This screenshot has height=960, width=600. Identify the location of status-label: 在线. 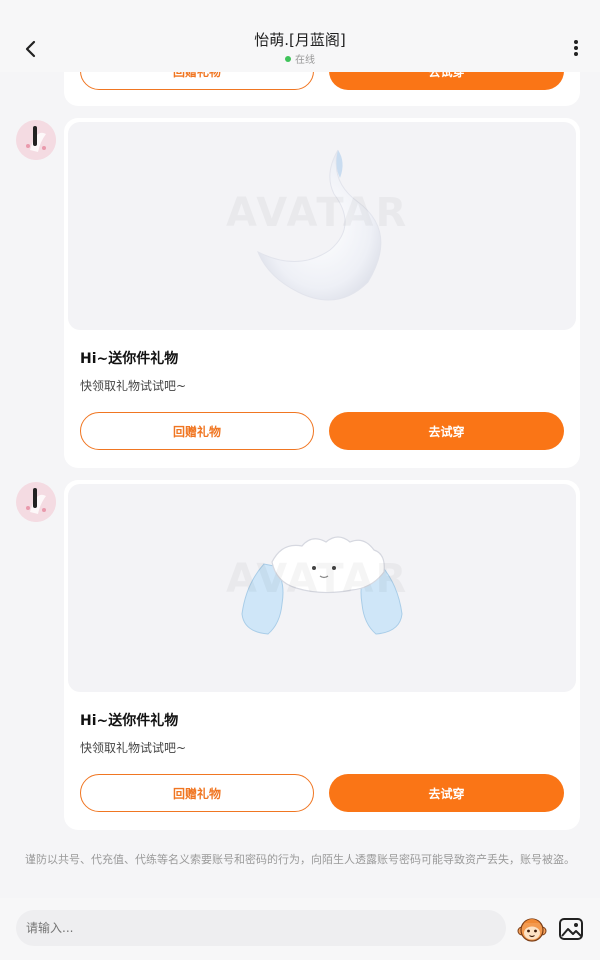
(305, 60).